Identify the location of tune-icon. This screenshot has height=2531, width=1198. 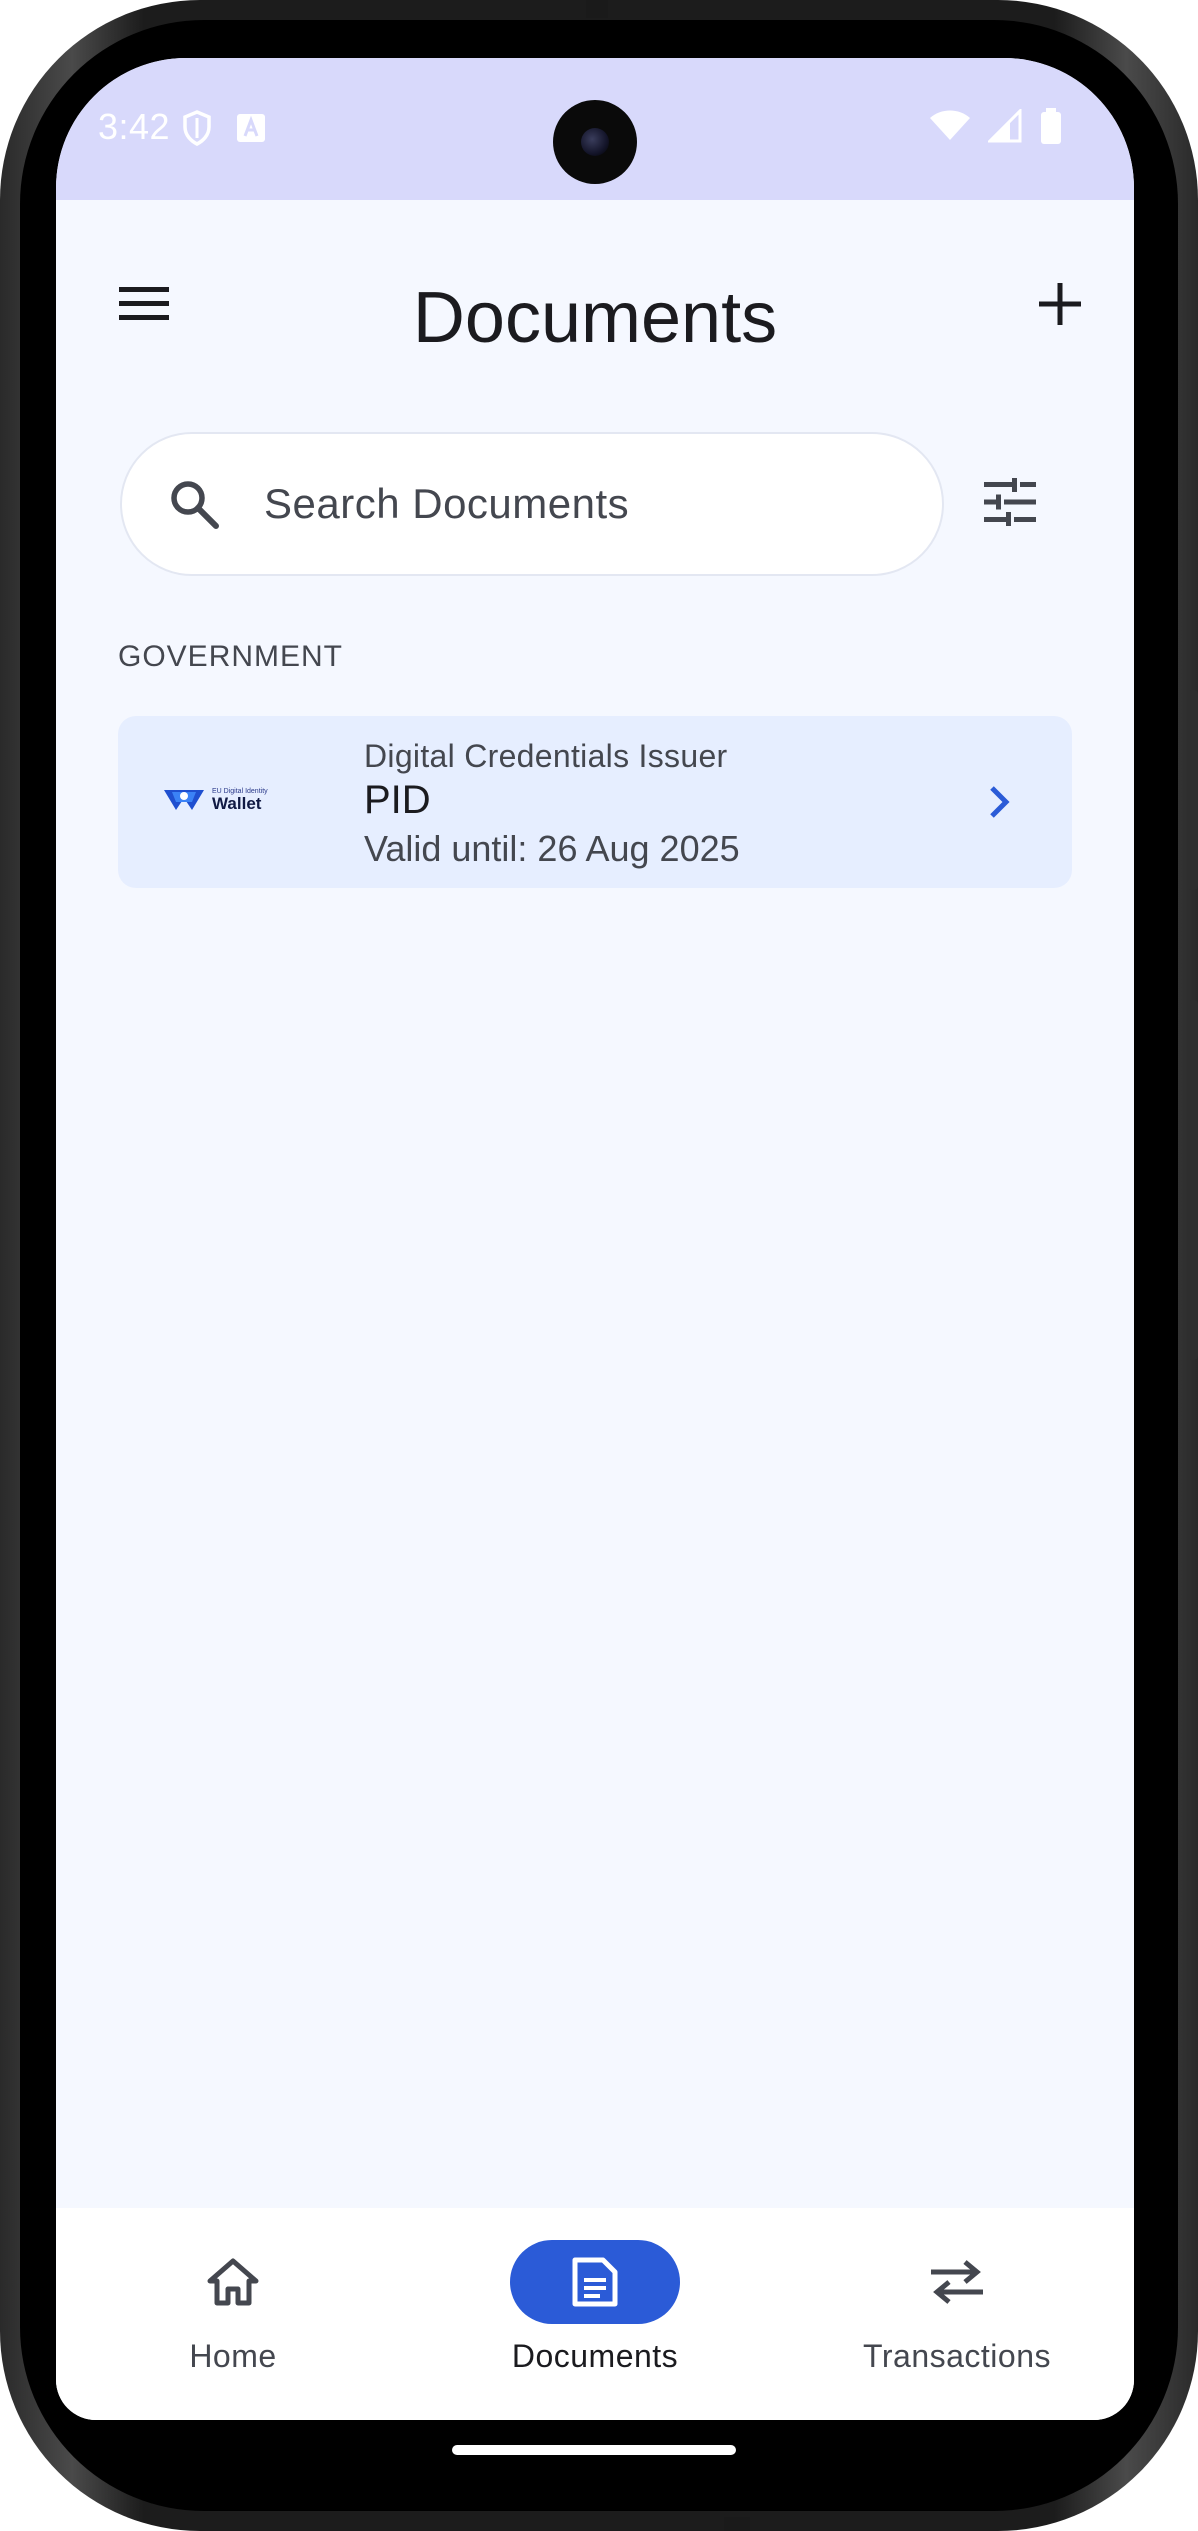
(1010, 503).